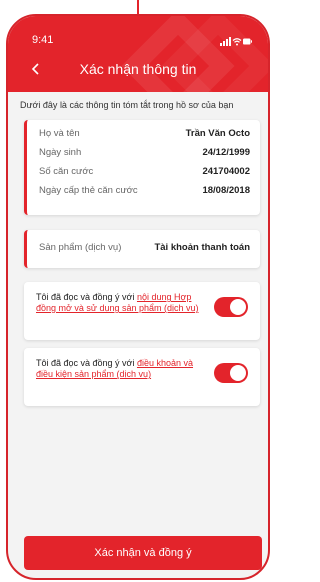 This screenshot has height=582, width=320. I want to click on product-value: Tài khoản thanh toán, so click(202, 247).